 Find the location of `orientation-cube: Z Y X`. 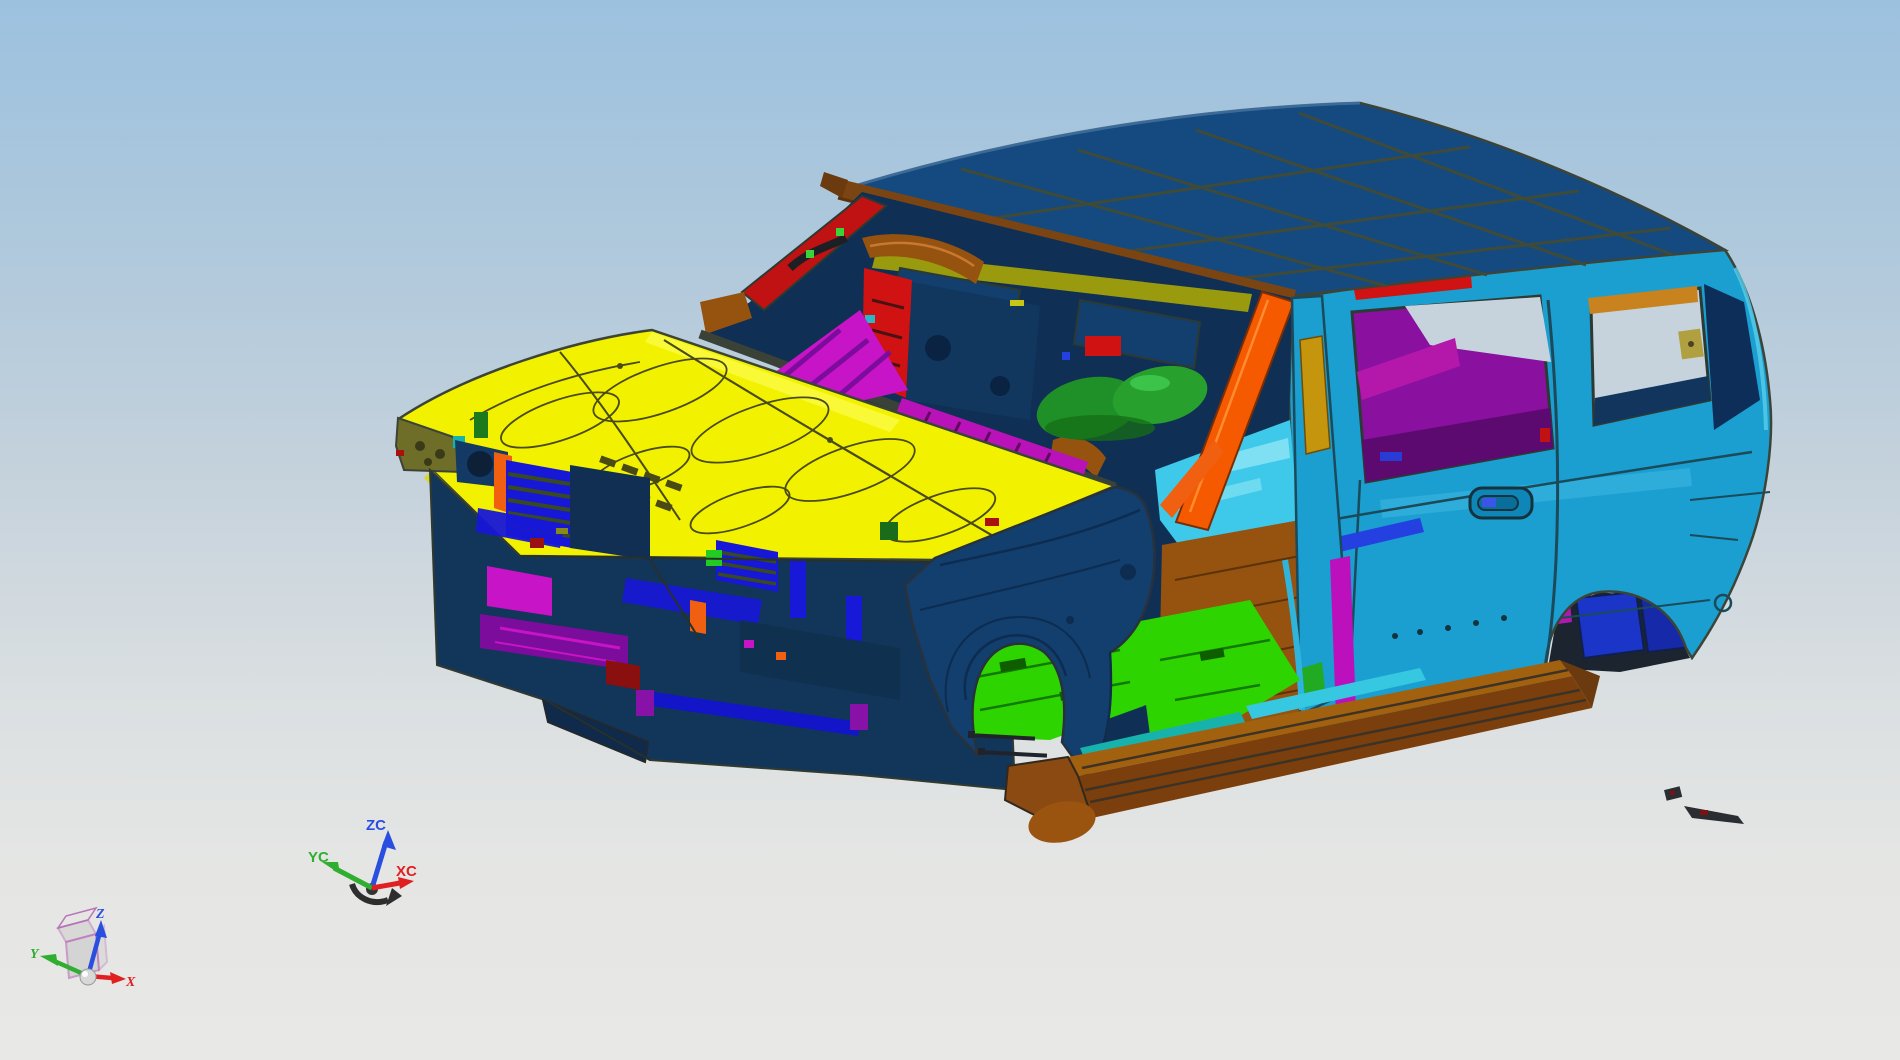

orientation-cube: Z Y X is located at coordinates (83, 948).